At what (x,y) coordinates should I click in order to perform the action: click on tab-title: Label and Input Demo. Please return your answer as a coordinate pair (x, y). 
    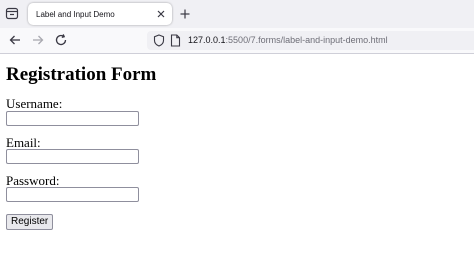
    Looking at the image, I should click on (75, 14).